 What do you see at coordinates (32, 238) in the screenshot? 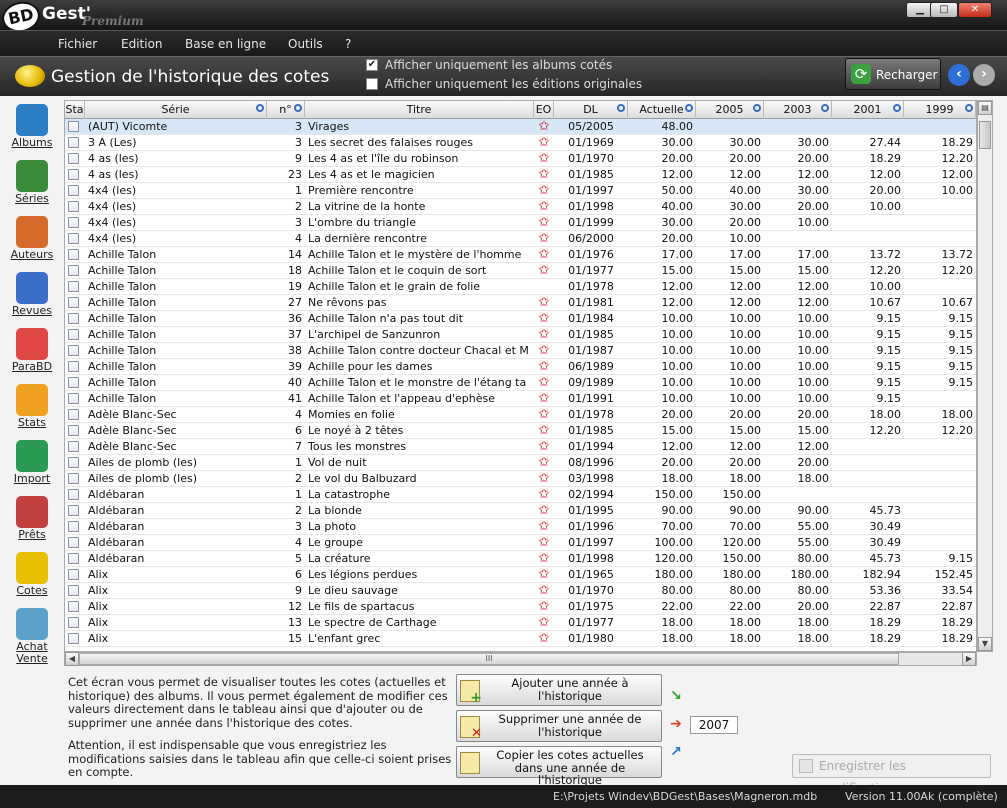
I see `sidebar-item-2: Auteurs` at bounding box center [32, 238].